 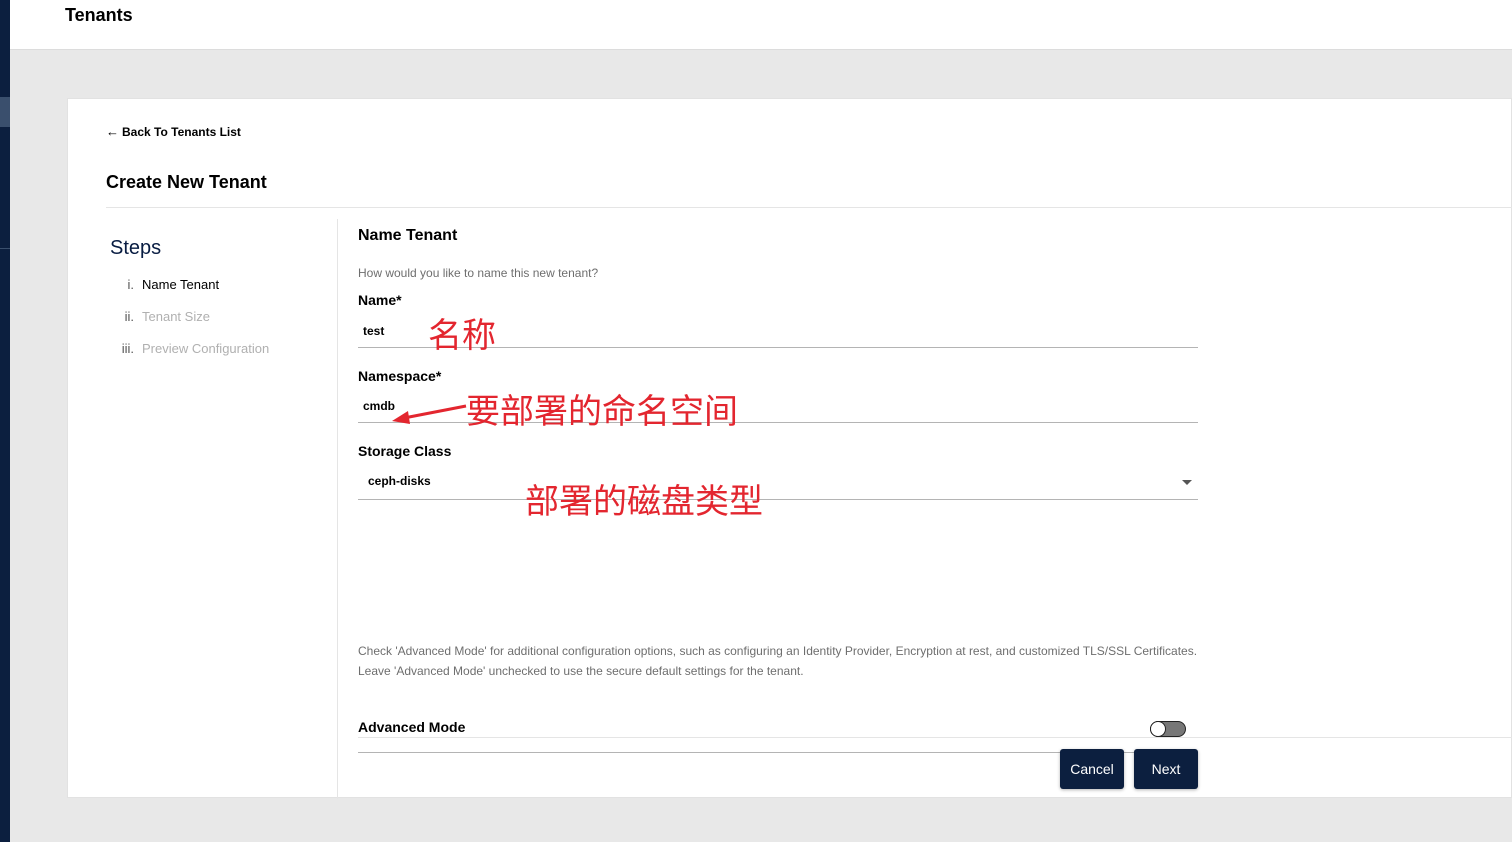 I want to click on back-link-label: Back To Tenants List, so click(x=181, y=131).